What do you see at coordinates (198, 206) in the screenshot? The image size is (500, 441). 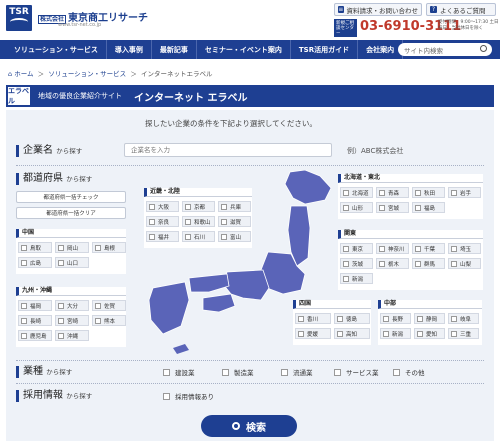 I see `pref-checkbox: 京都` at bounding box center [198, 206].